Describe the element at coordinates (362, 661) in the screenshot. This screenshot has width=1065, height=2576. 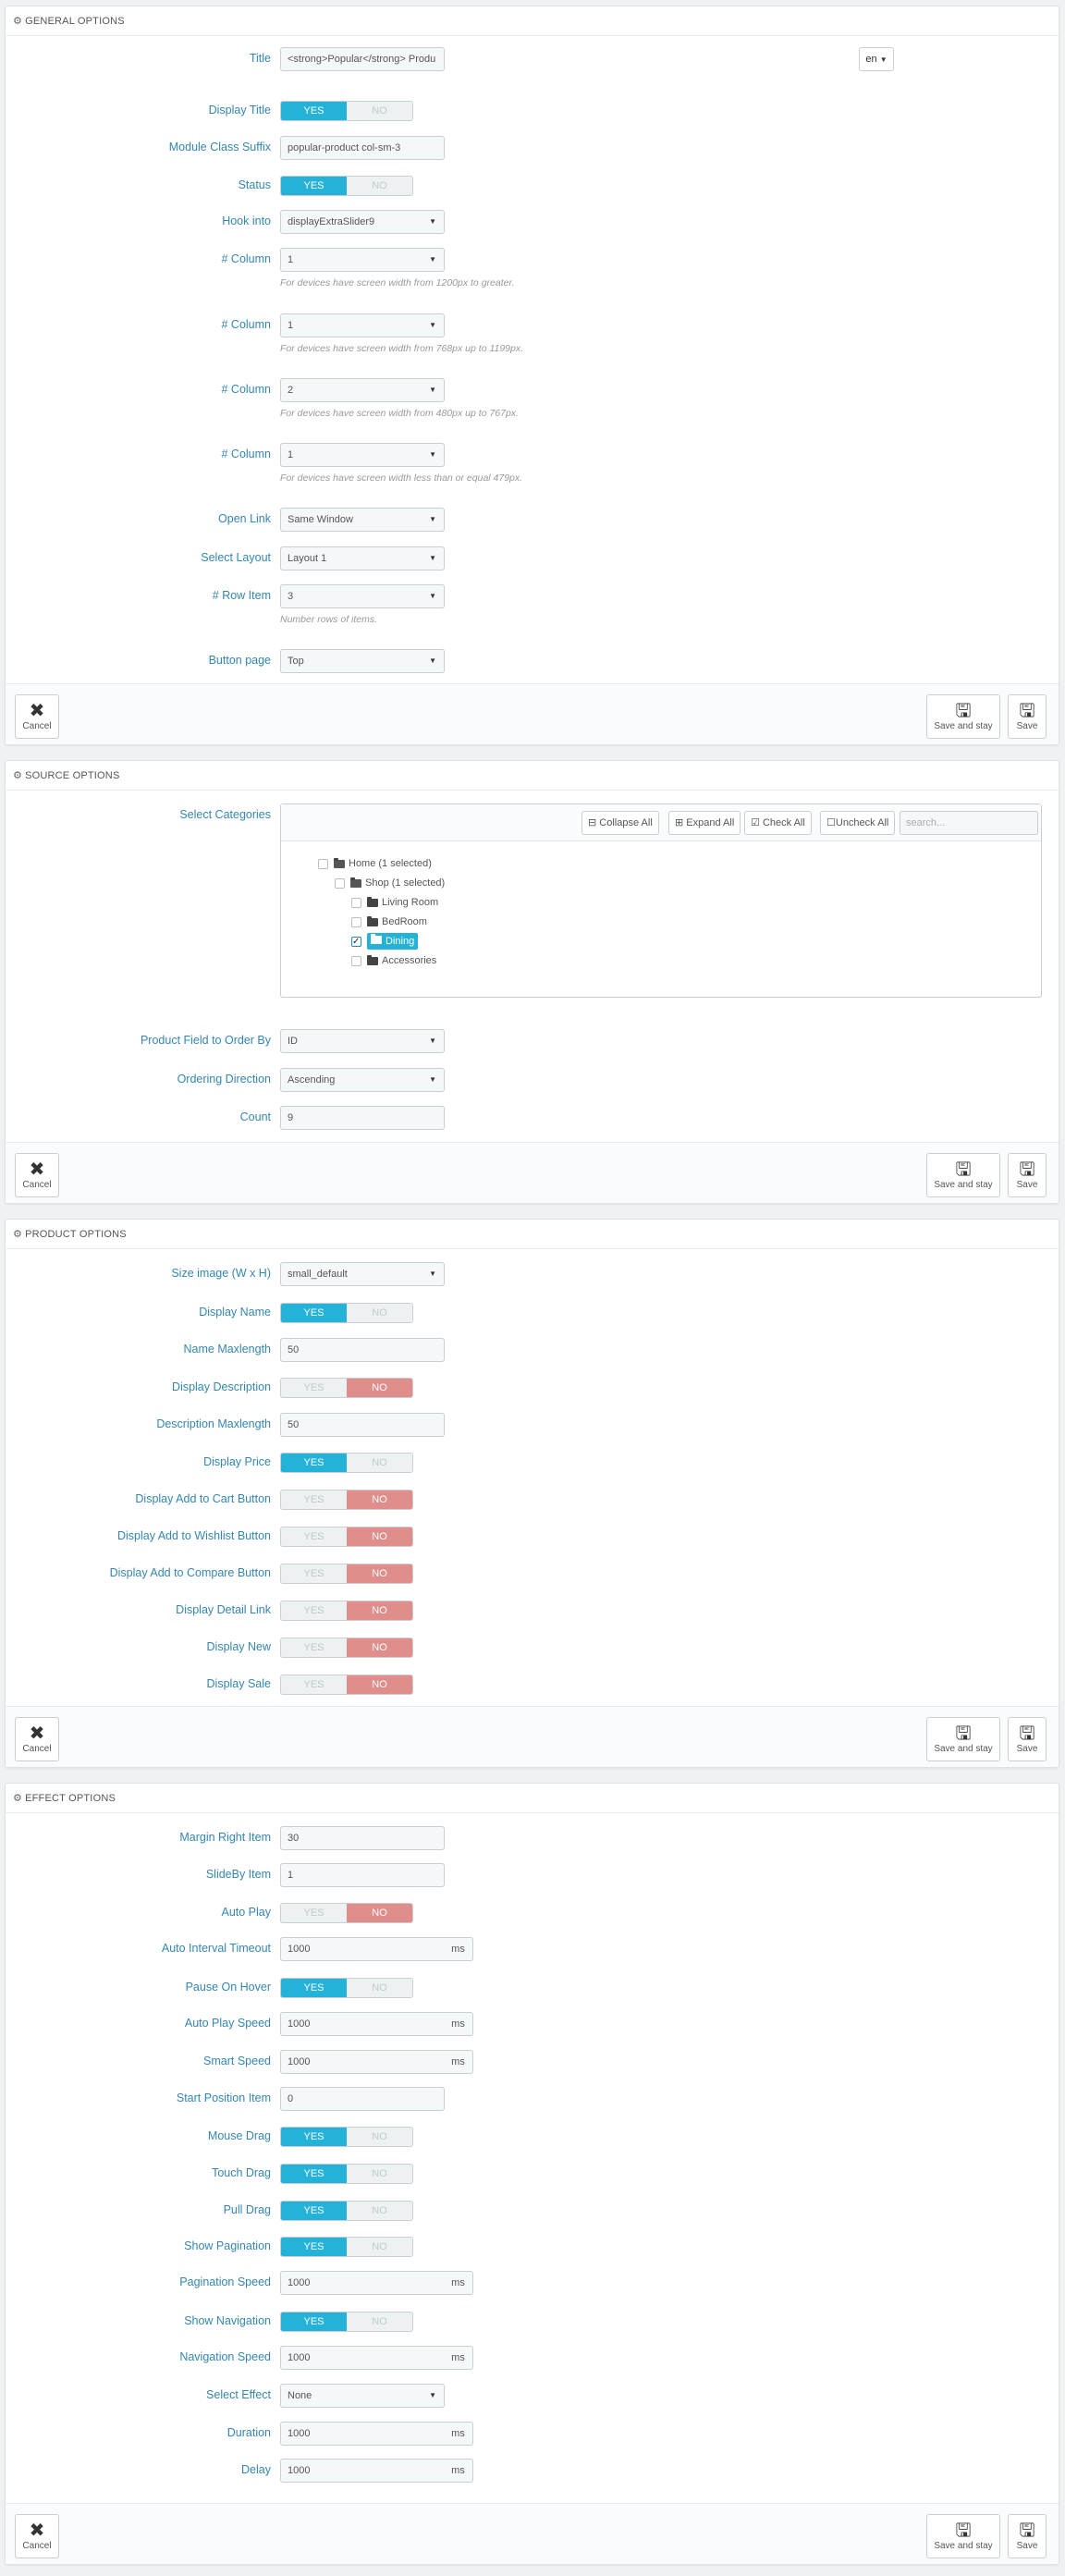
I see `button-page-select: Top ▼` at that location.